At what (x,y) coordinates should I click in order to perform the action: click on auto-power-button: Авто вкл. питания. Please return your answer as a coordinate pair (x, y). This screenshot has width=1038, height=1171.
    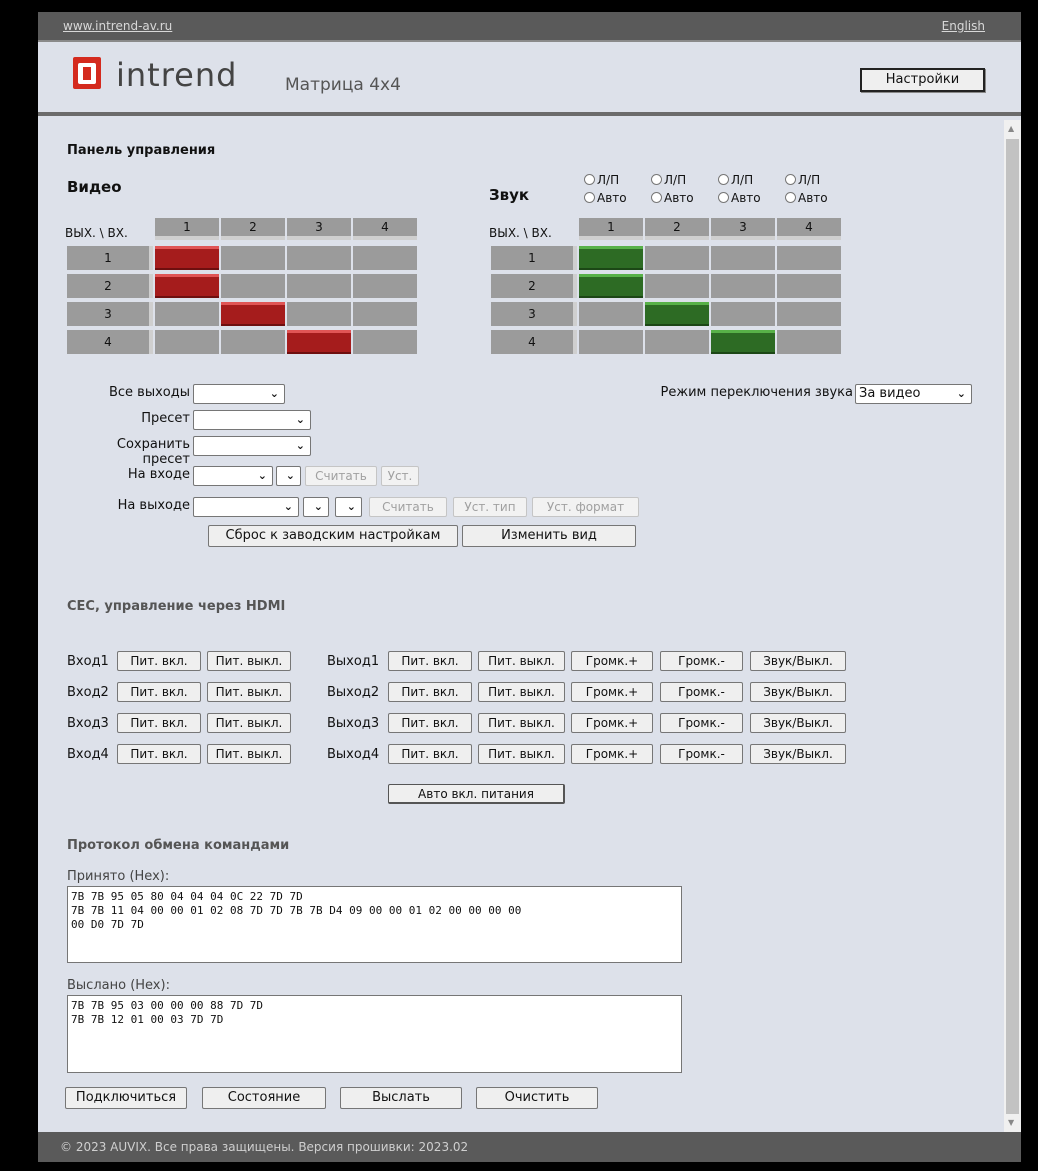
    Looking at the image, I should click on (476, 794).